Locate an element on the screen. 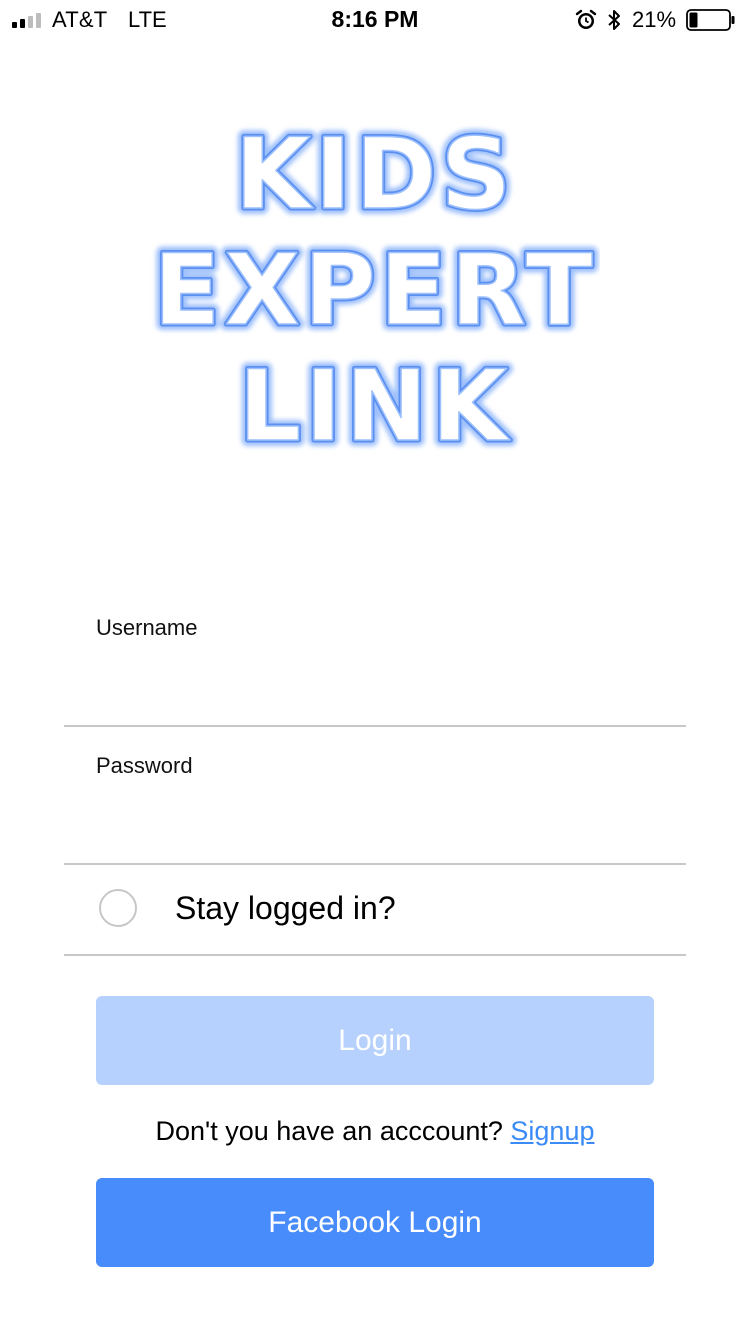 The width and height of the screenshot is (750, 1334). battery-icon is located at coordinates (710, 20).